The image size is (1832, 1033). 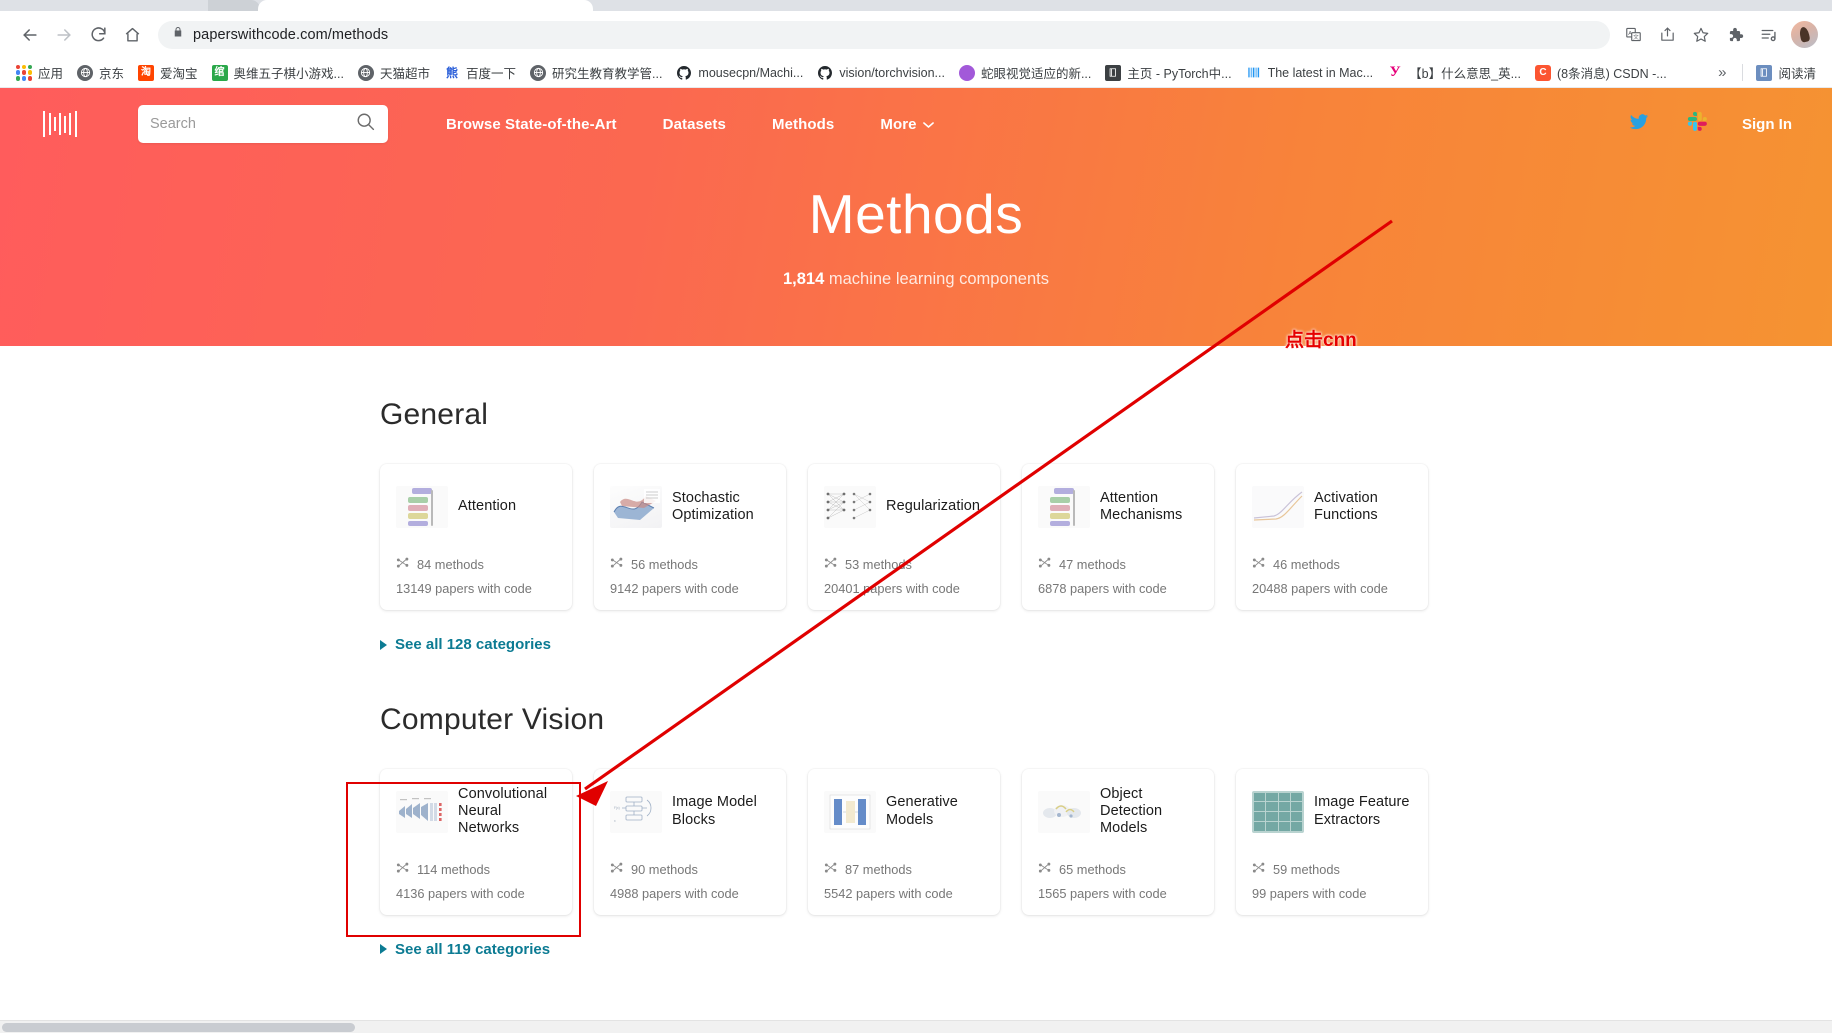 What do you see at coordinates (825, 73) in the screenshot?
I see `github-icon` at bounding box center [825, 73].